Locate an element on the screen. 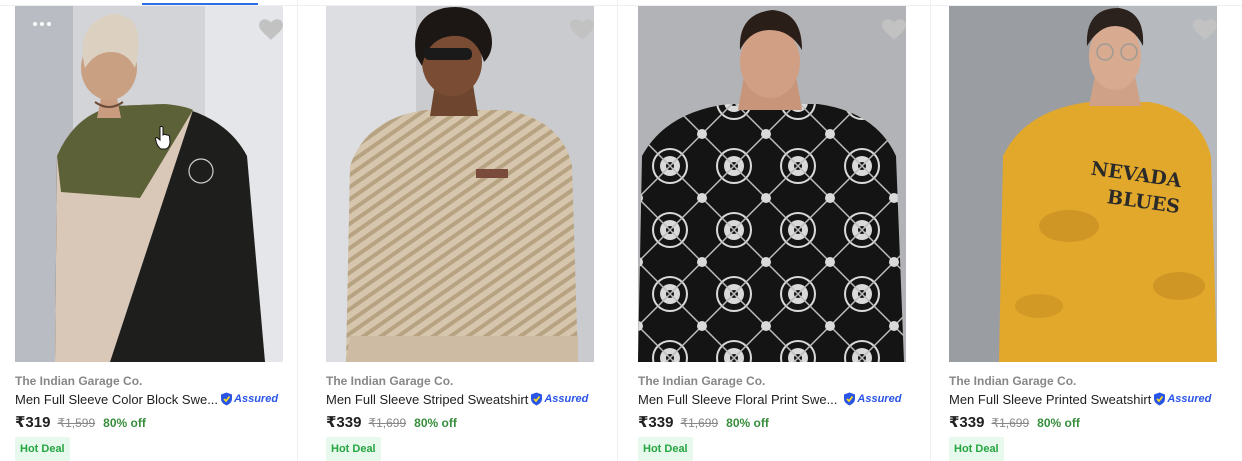 This screenshot has height=461, width=1242. price-row: ₹319 ₹1,599 80% off is located at coordinates (80, 422).